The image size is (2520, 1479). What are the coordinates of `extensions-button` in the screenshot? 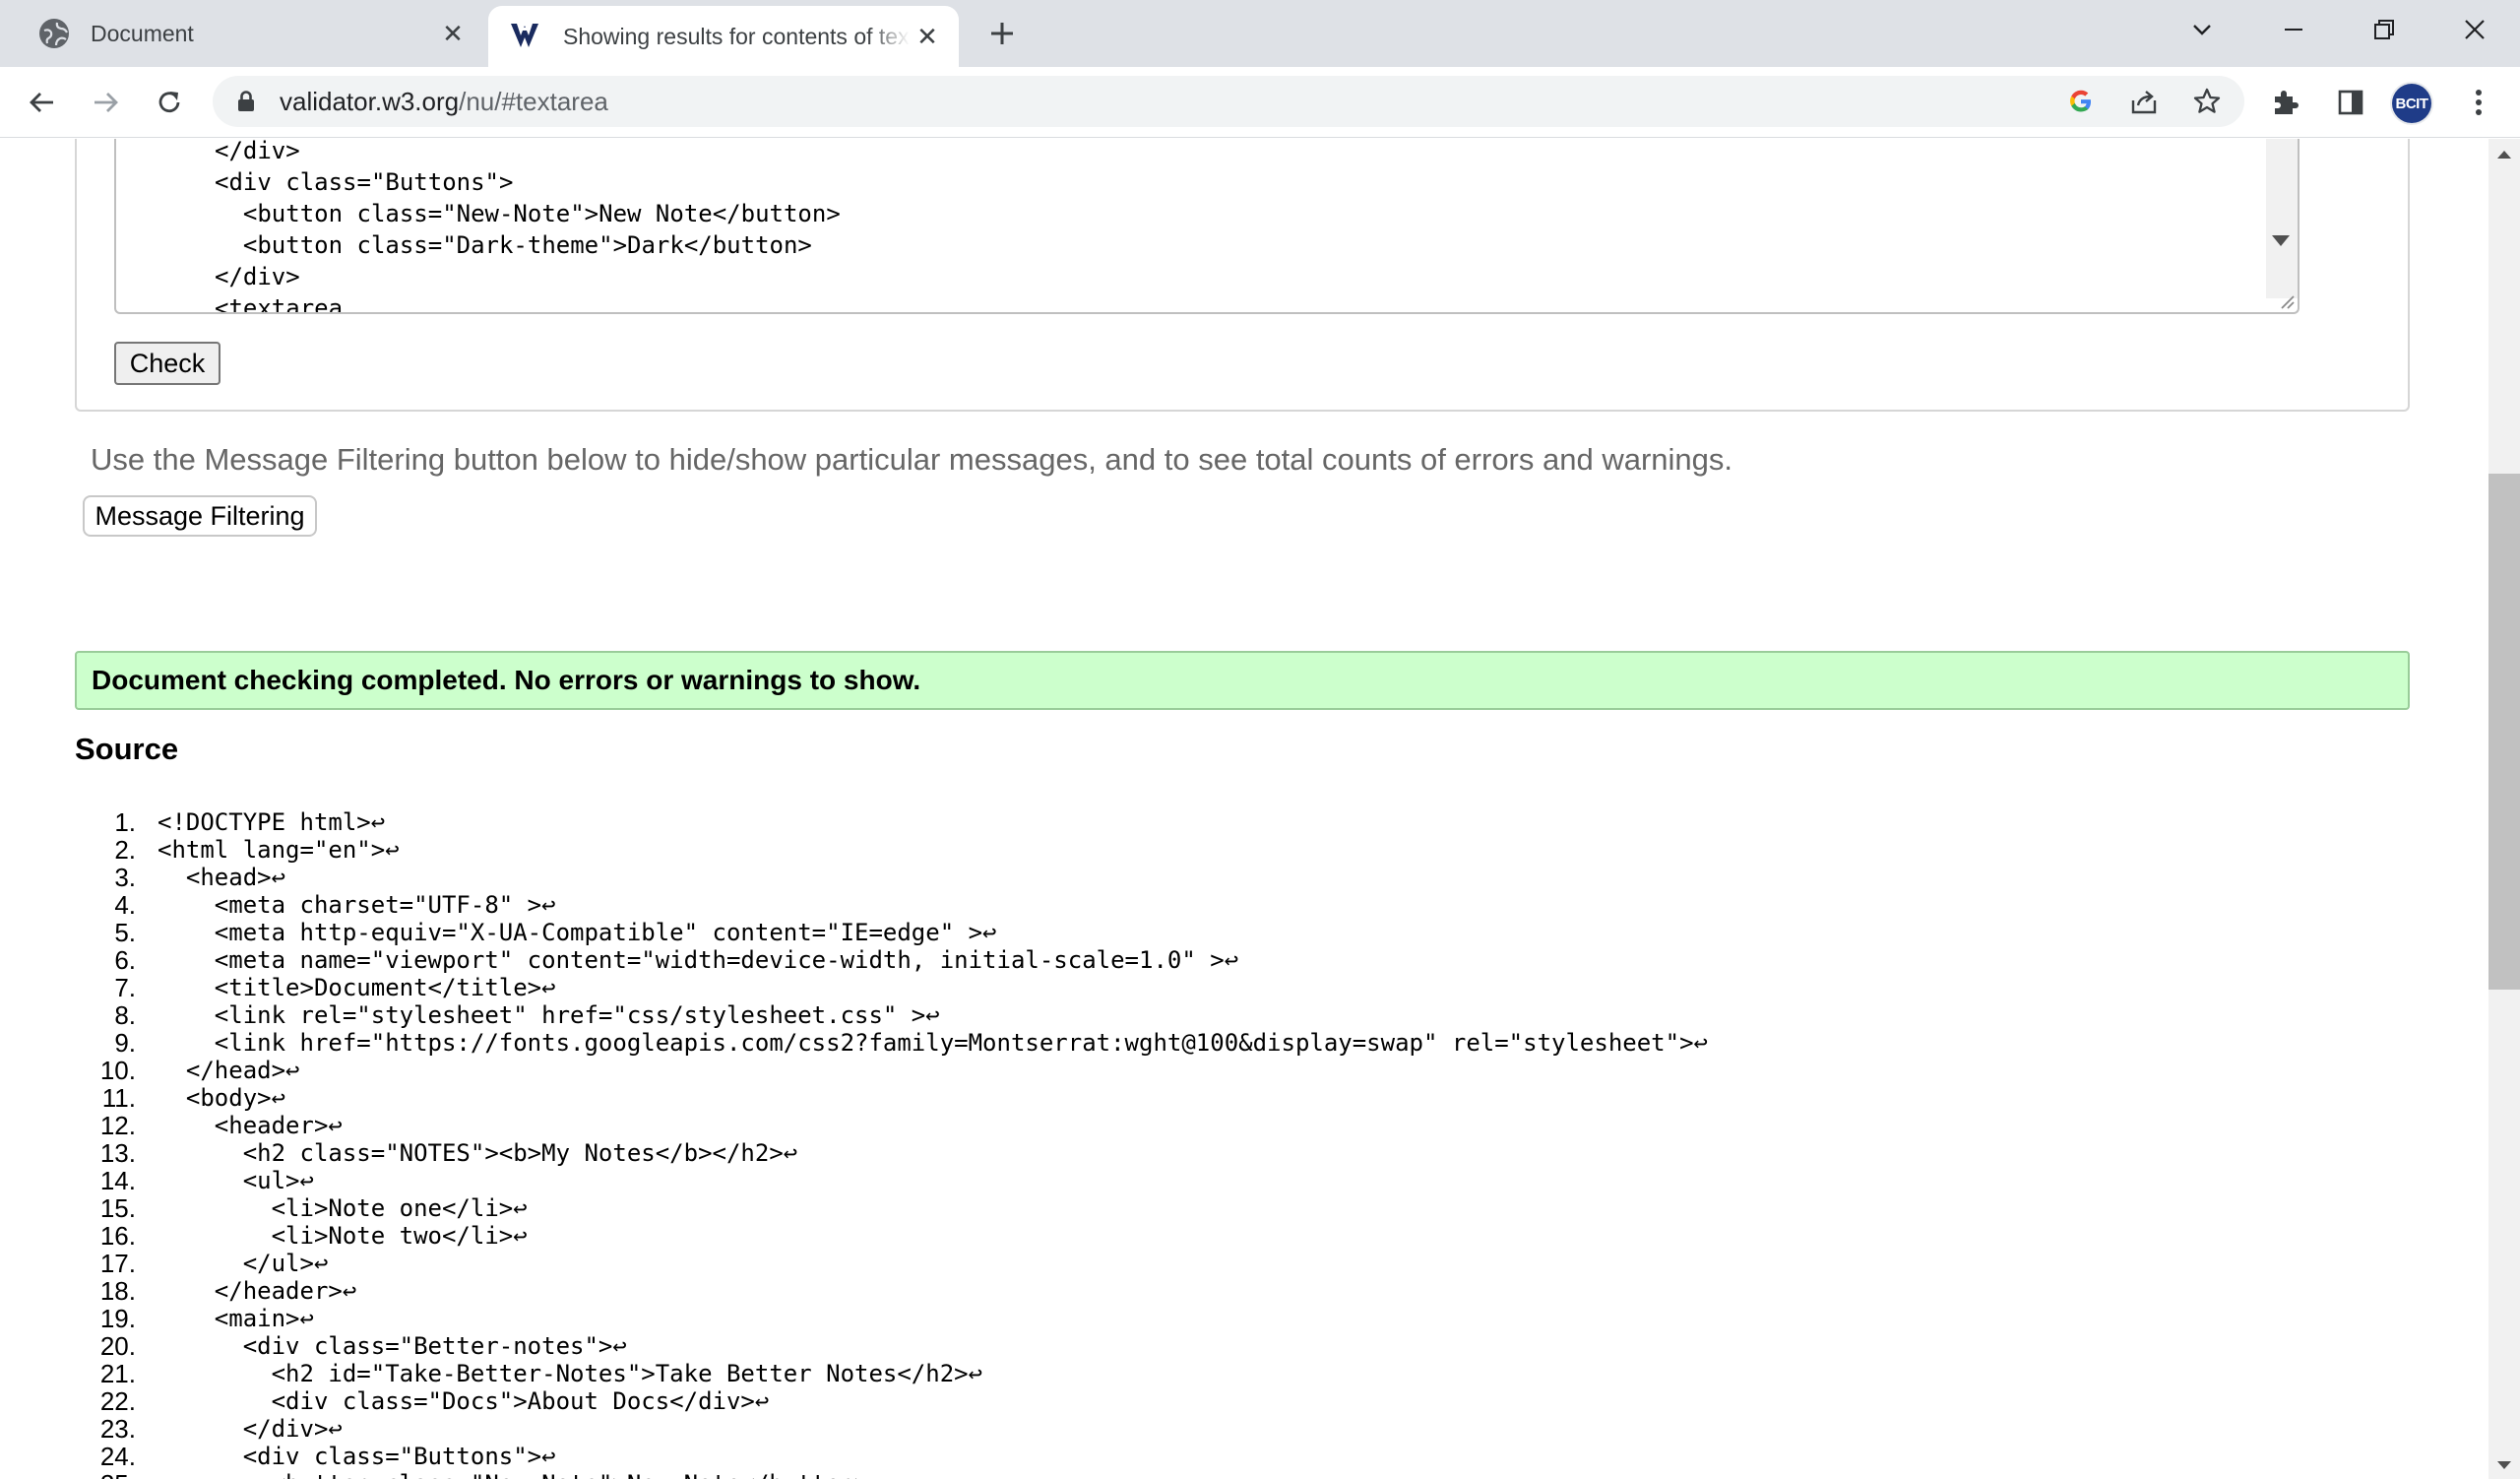 It's located at (2285, 102).